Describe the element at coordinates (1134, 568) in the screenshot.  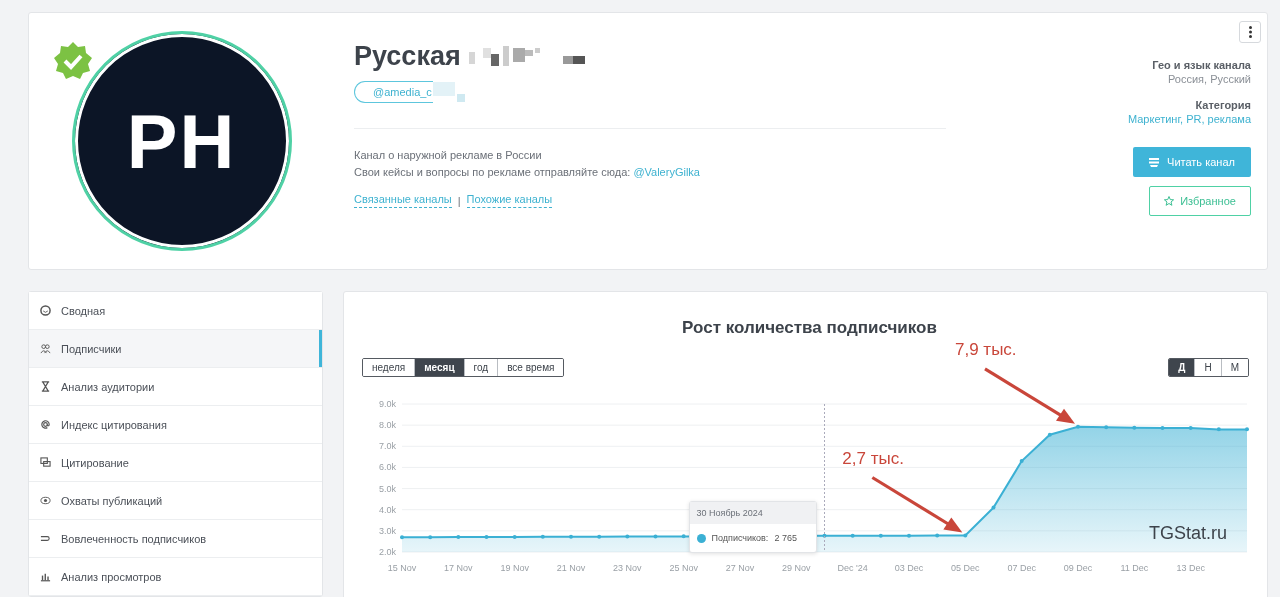
I see `x-axis-label: 11 Dec` at that location.